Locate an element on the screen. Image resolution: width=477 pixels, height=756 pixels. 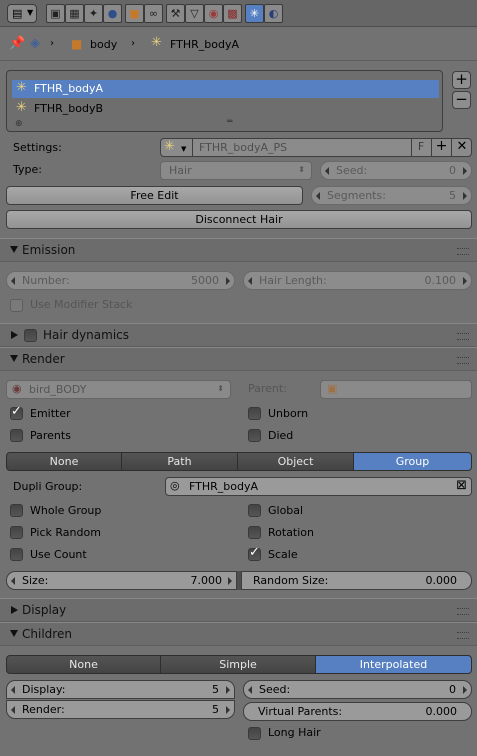
free-edit-label: Free Edit is located at coordinates (154, 195).